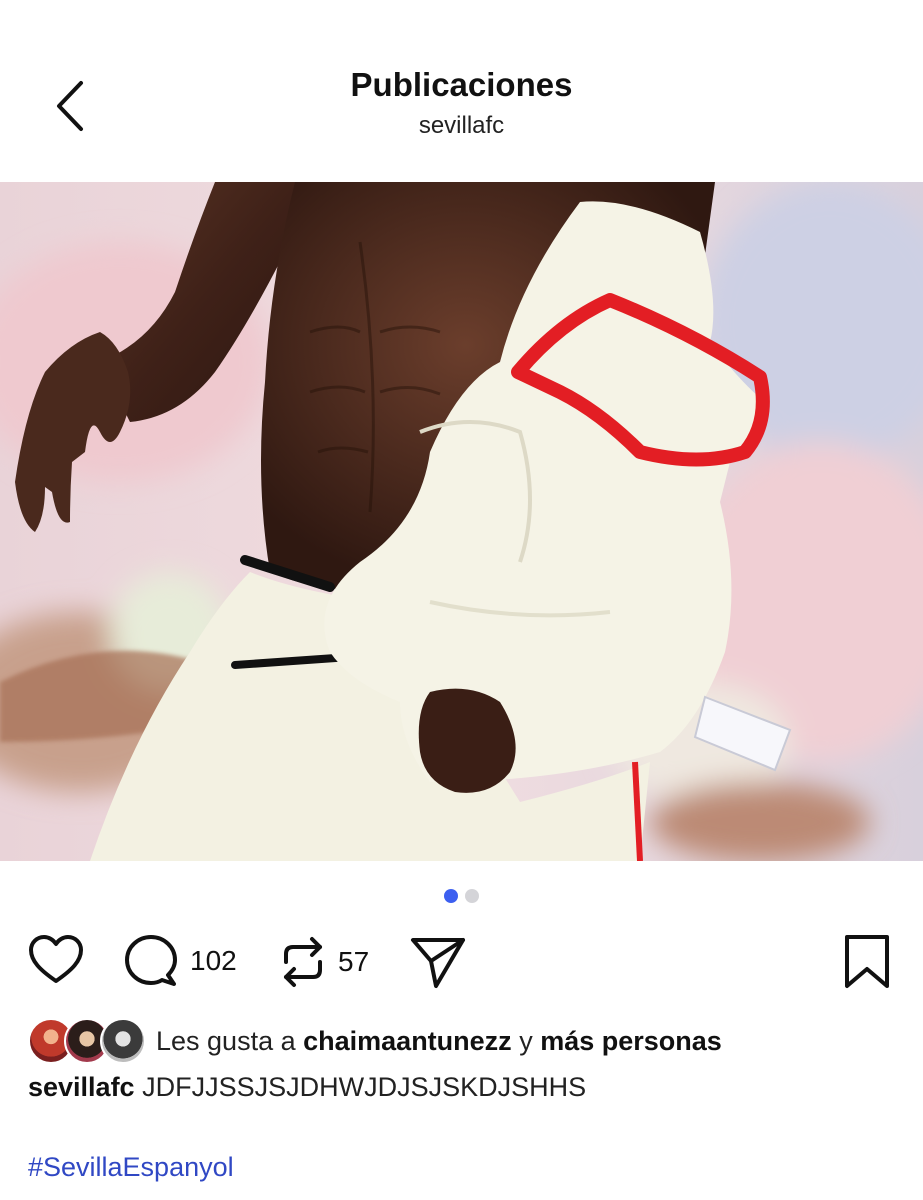 This screenshot has height=1200, width=923. I want to click on post-caption: sevillafc JDFJJSSJSJDHWJDJSJSKDJSHHS, so click(307, 1087).